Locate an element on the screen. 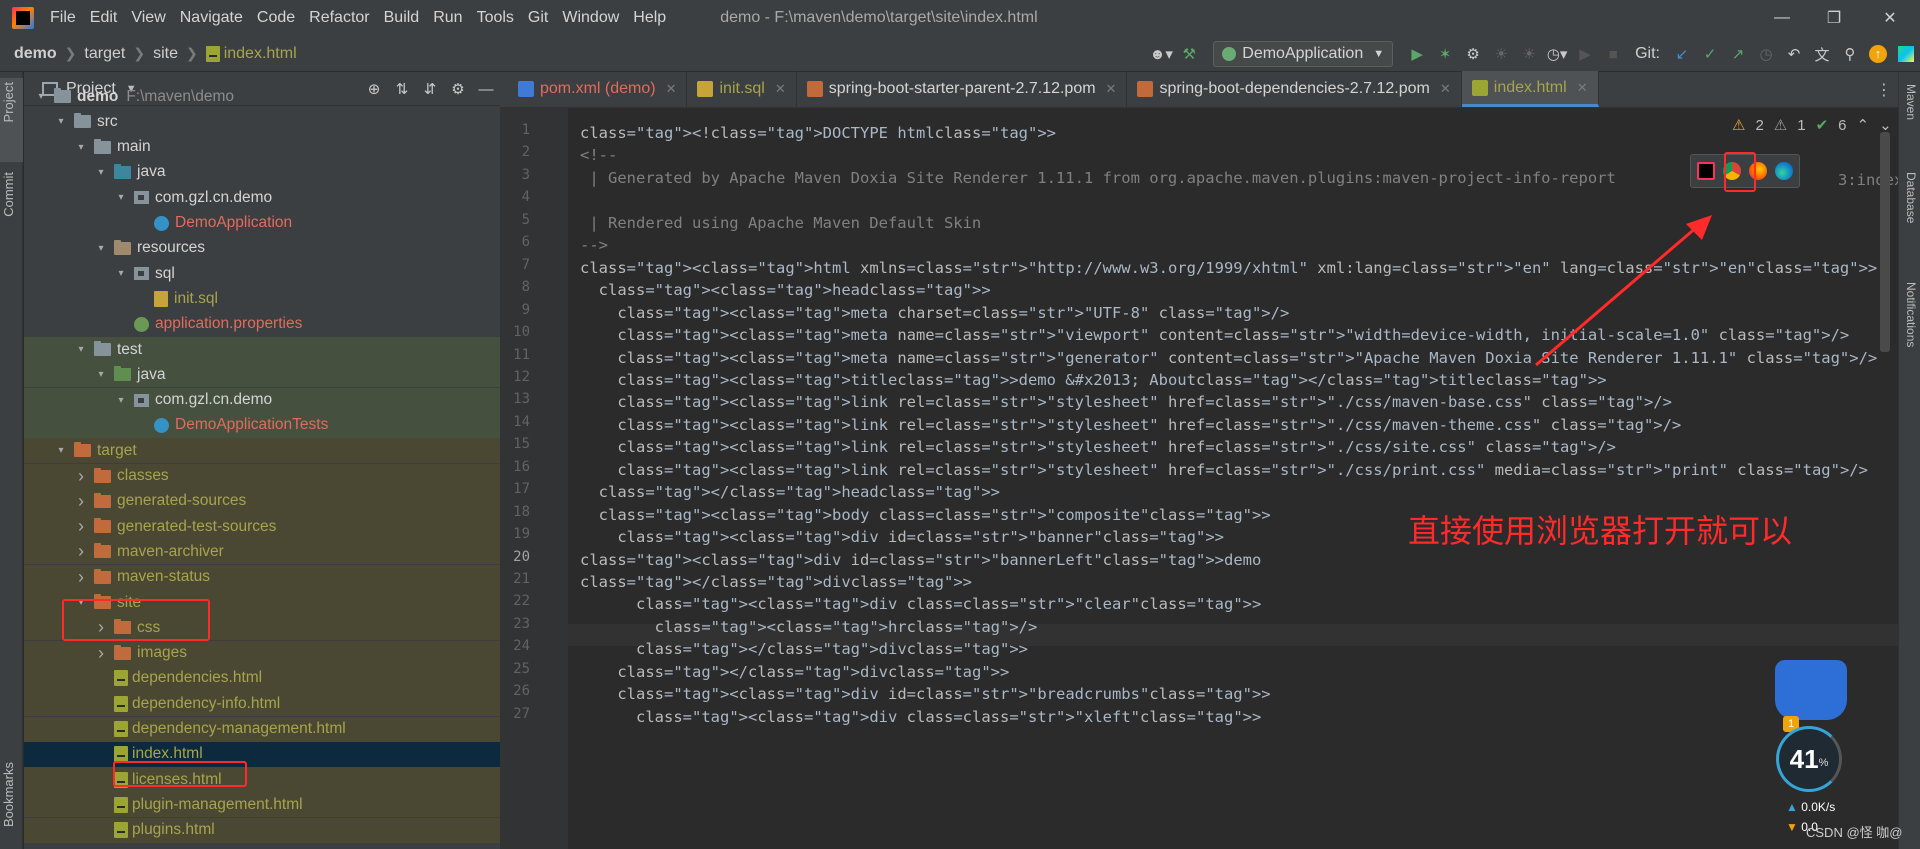 The height and width of the screenshot is (849, 1920). tab-maven: Maven is located at coordinates (1911, 102).